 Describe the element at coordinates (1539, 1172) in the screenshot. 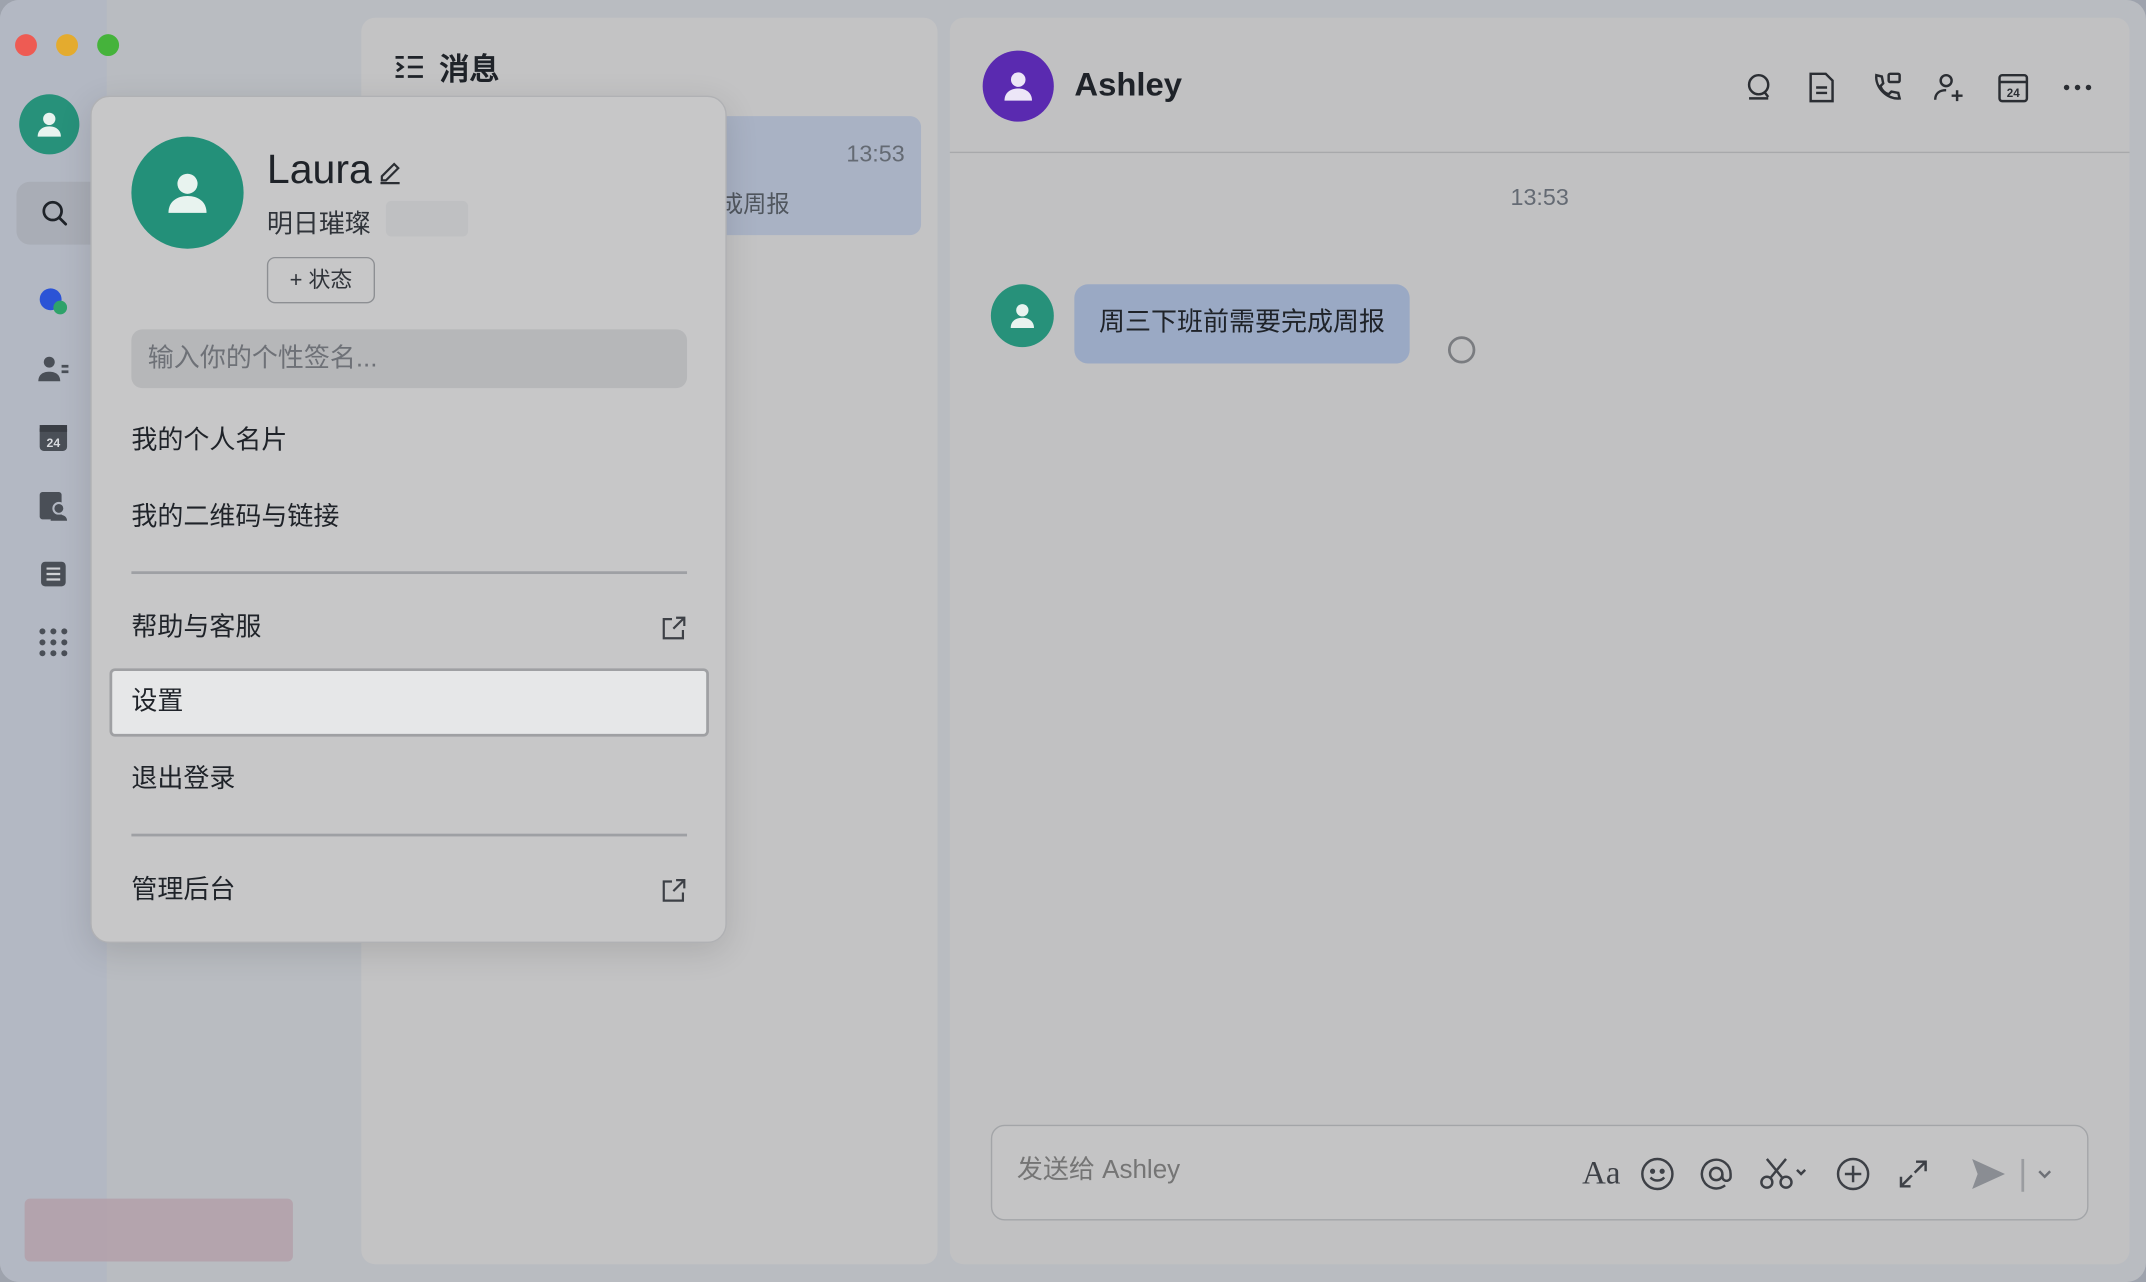

I see `message-composer: Aa` at that location.